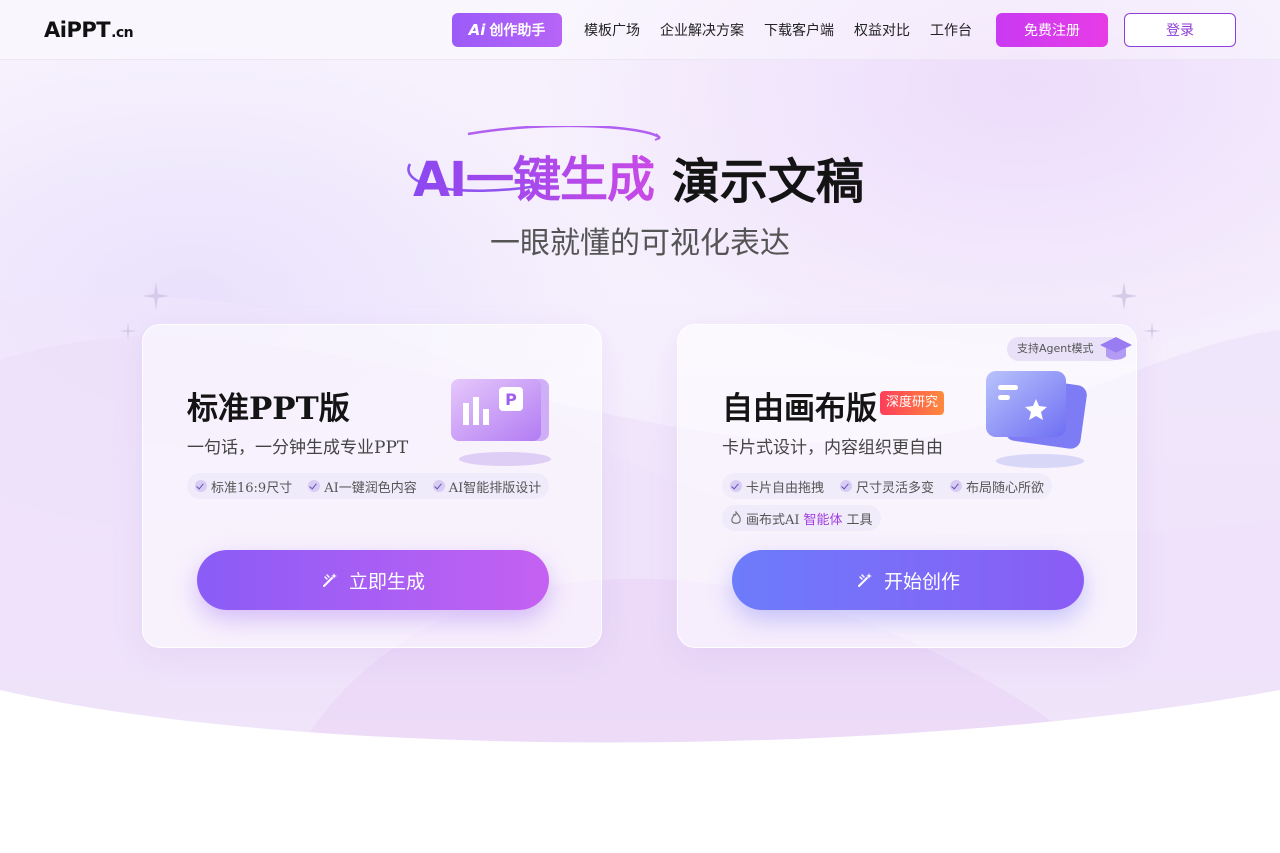  I want to click on ai-assistant-label: 创作助手, so click(517, 31).